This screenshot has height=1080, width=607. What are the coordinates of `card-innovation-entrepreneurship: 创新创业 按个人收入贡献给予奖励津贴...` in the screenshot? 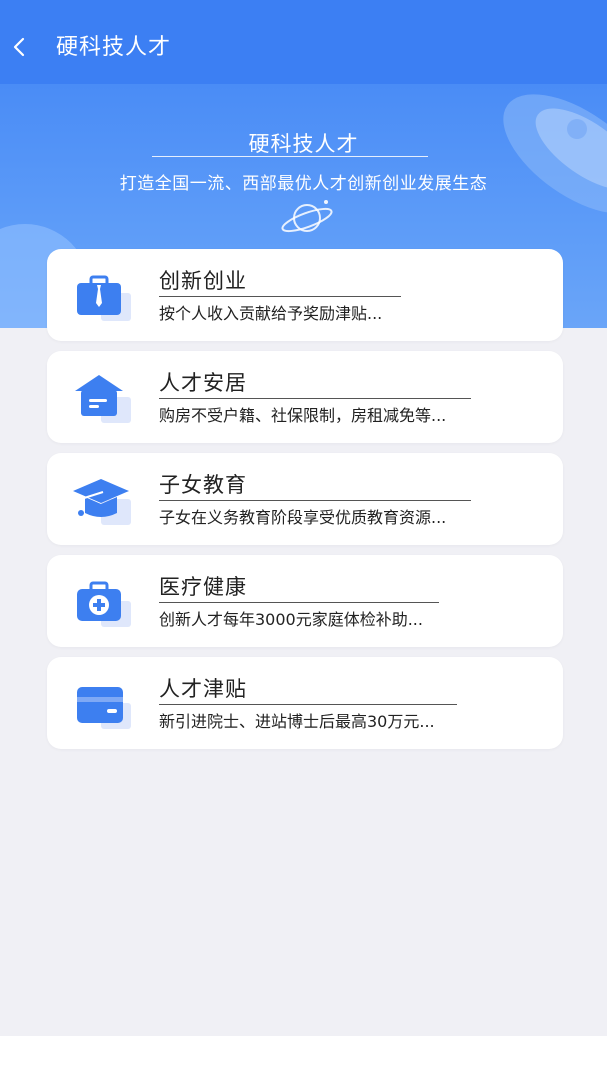 It's located at (305, 295).